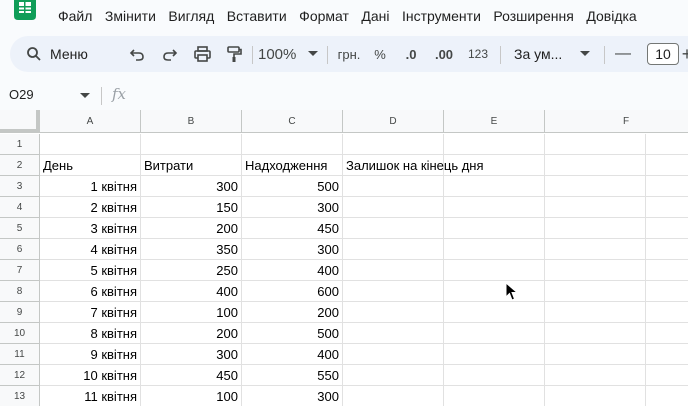 Image resolution: width=688 pixels, height=406 pixels. I want to click on name-box: O29, so click(21, 94).